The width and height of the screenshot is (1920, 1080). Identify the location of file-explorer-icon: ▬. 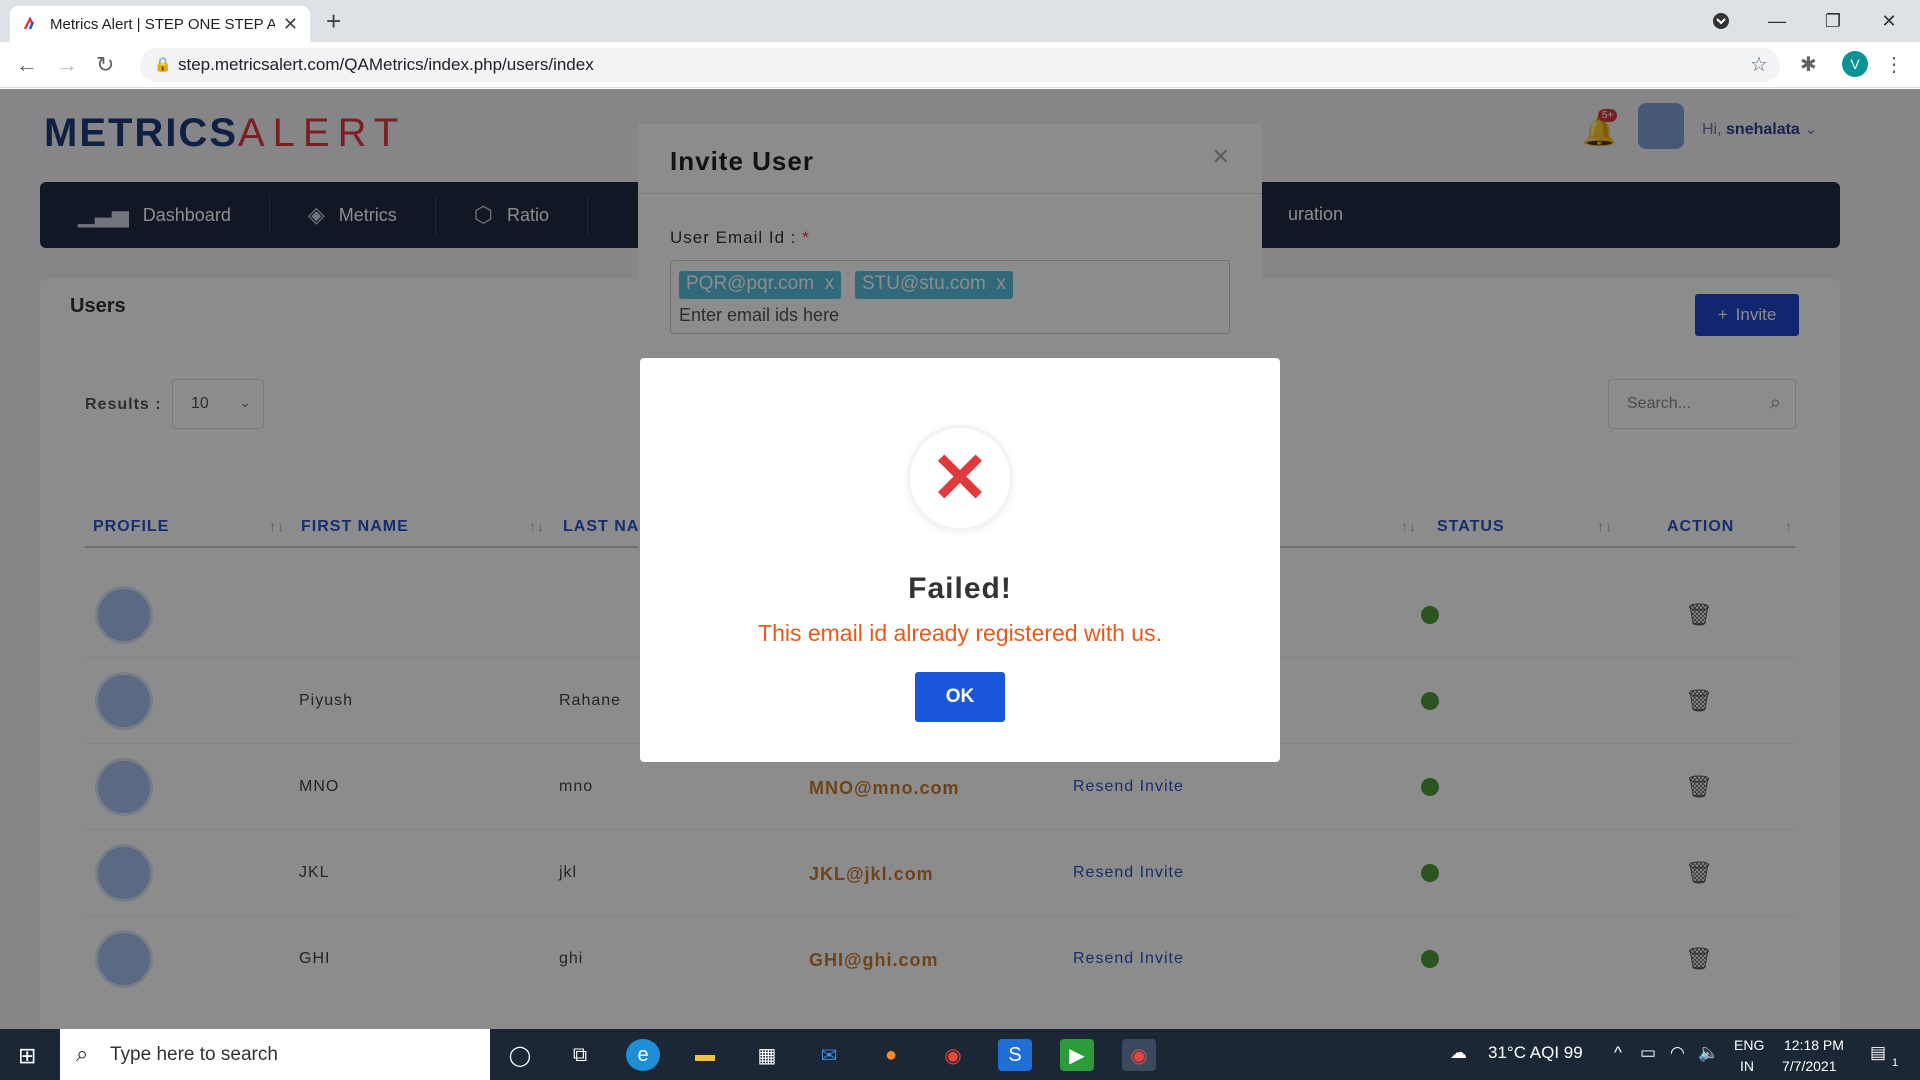
(705, 1055).